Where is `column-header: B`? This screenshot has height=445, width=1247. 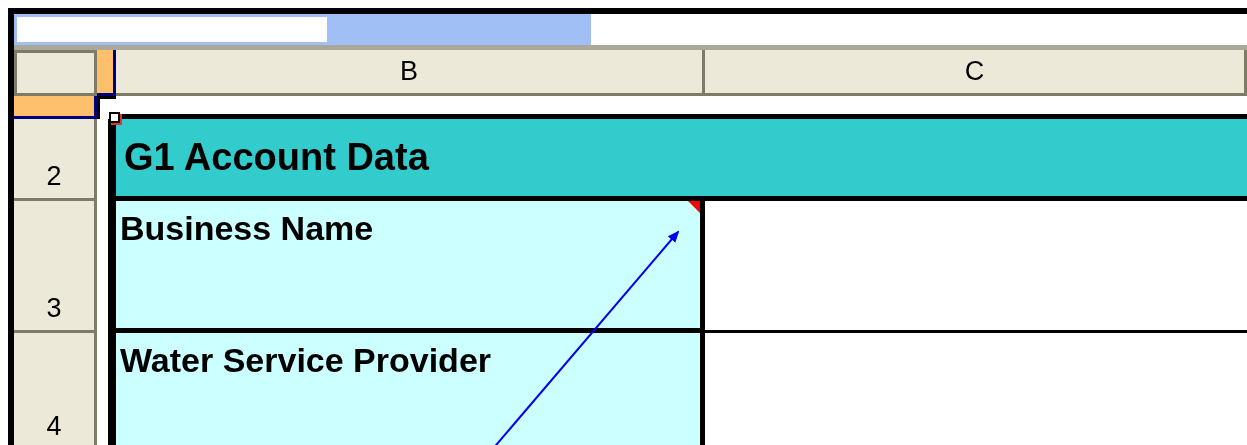
column-header: B is located at coordinates (410, 73).